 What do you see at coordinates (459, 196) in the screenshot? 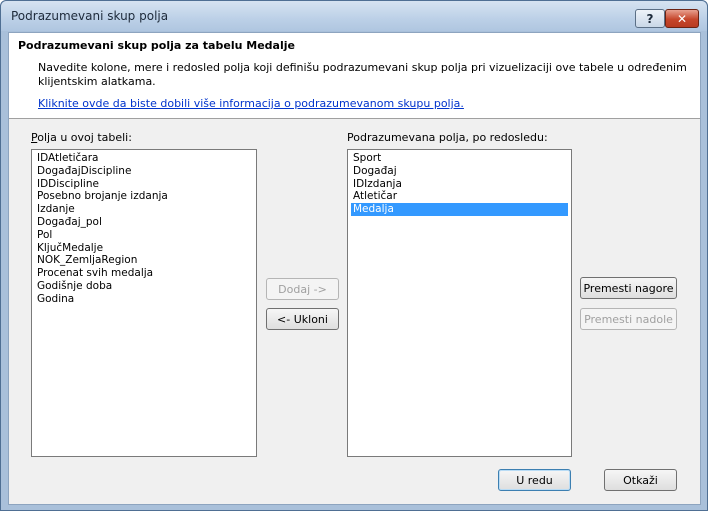
I see `list-item: Atletičar` at bounding box center [459, 196].